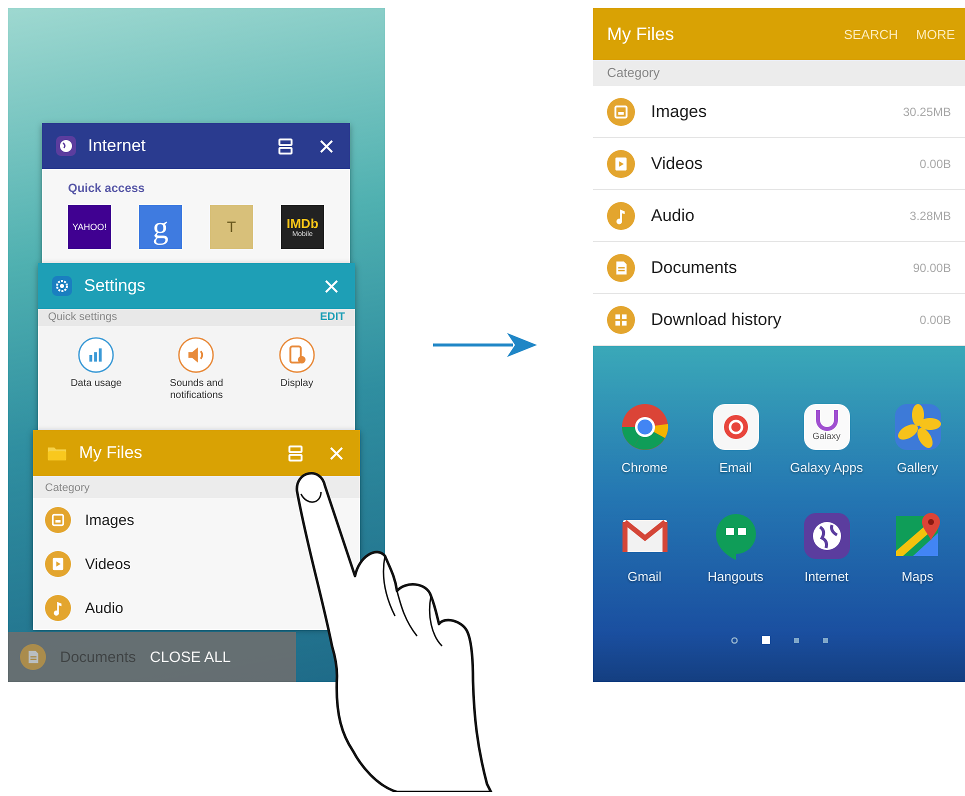  I want to click on store-icon, so click(827, 427).